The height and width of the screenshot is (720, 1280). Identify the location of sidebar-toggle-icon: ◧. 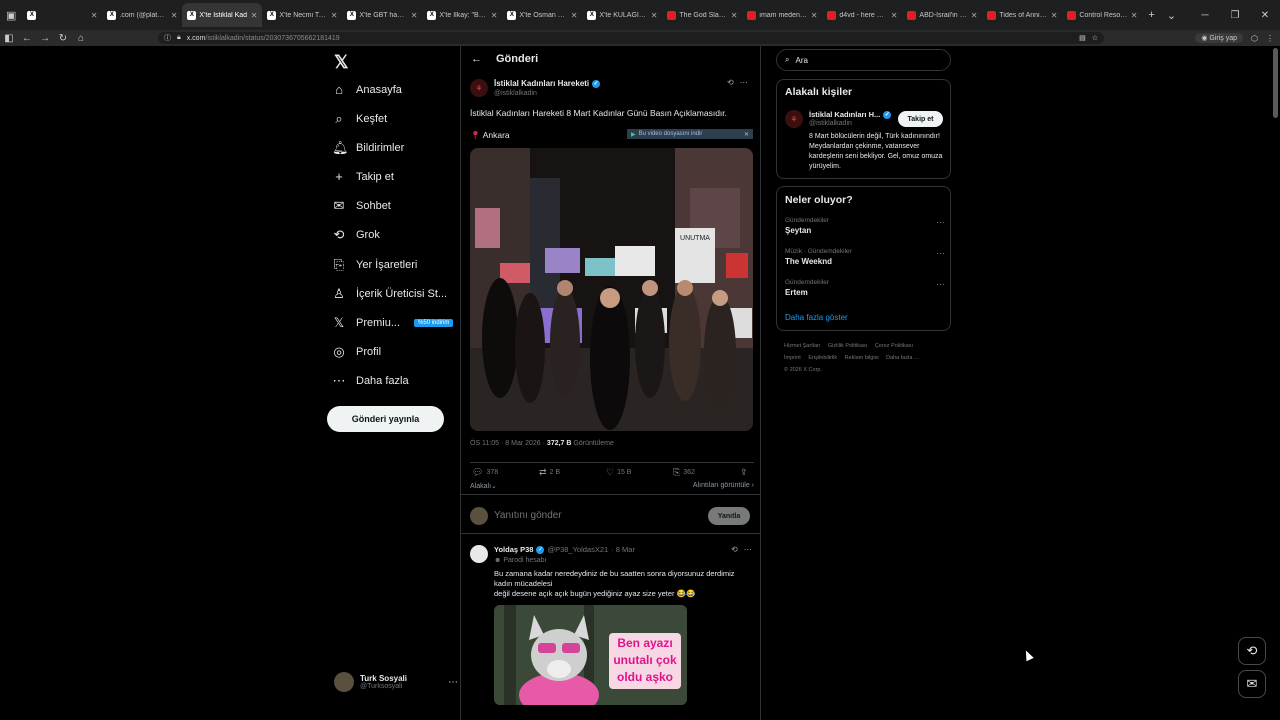
(9, 38).